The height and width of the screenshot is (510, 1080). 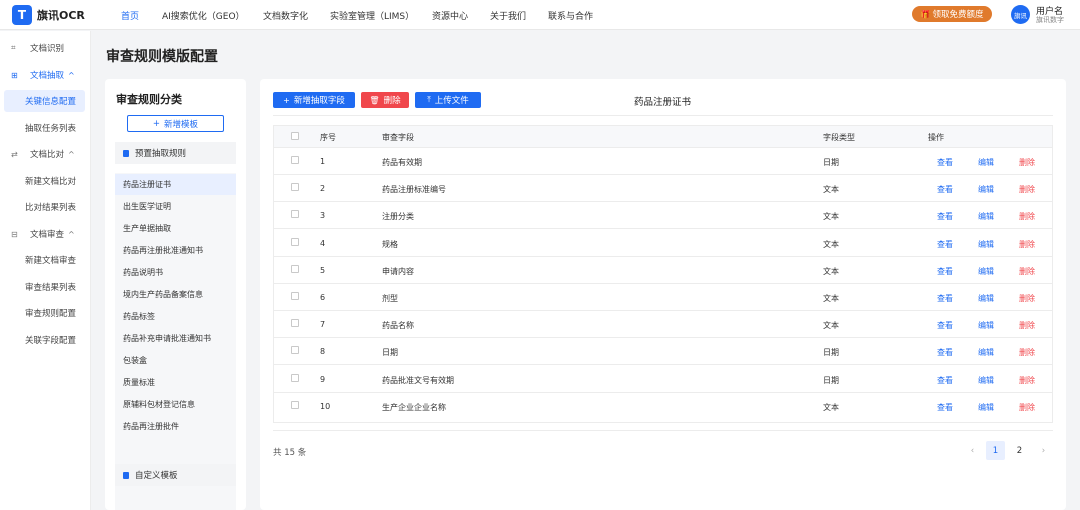 I want to click on sidebar-item-new-compare: 新建文档比对, so click(x=44, y=181).